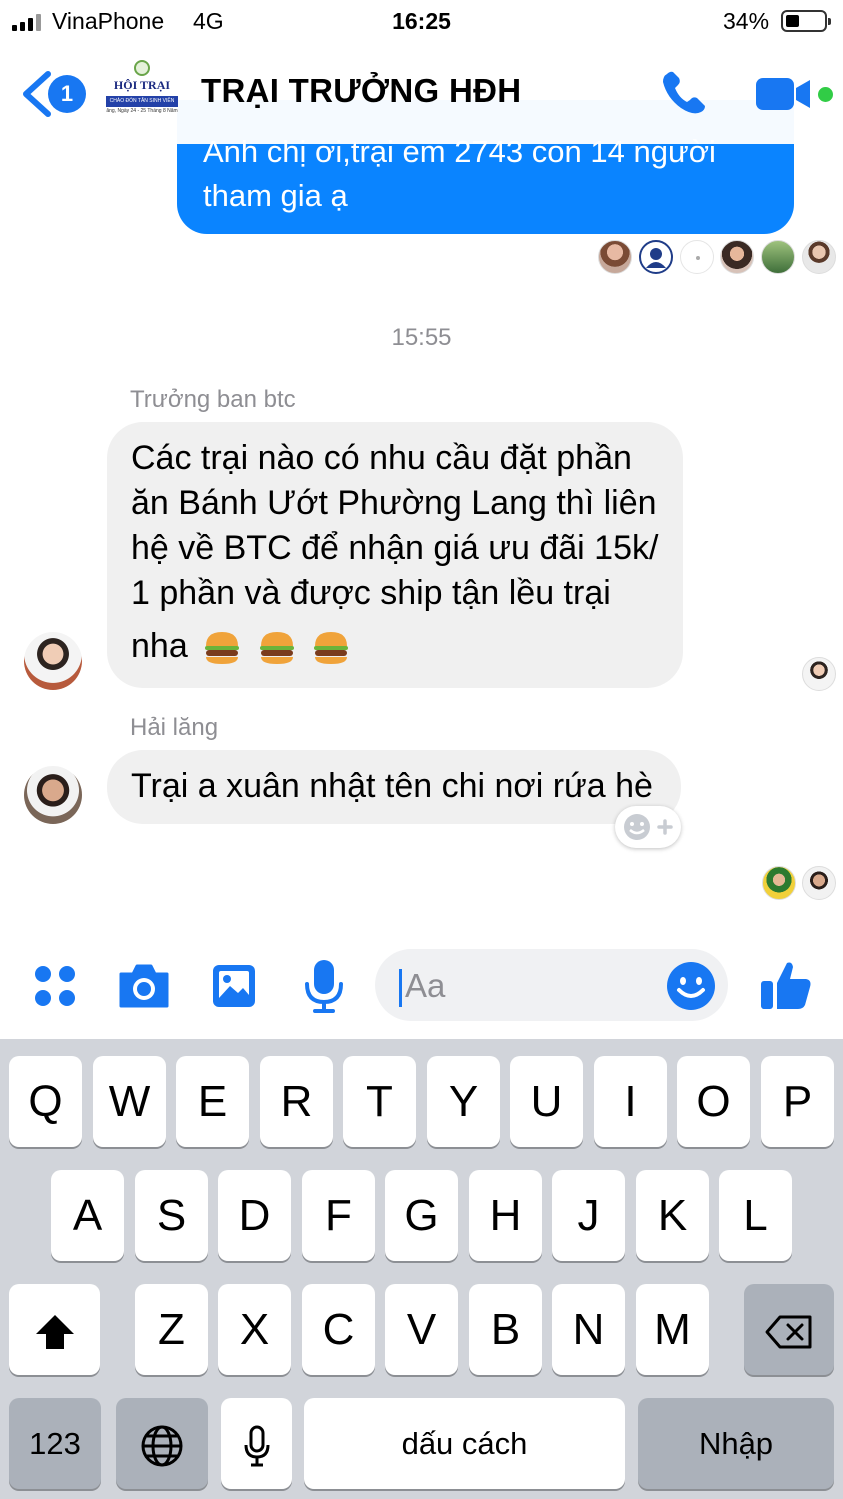 The image size is (843, 1499). I want to click on camera-icon, so click(144, 986).